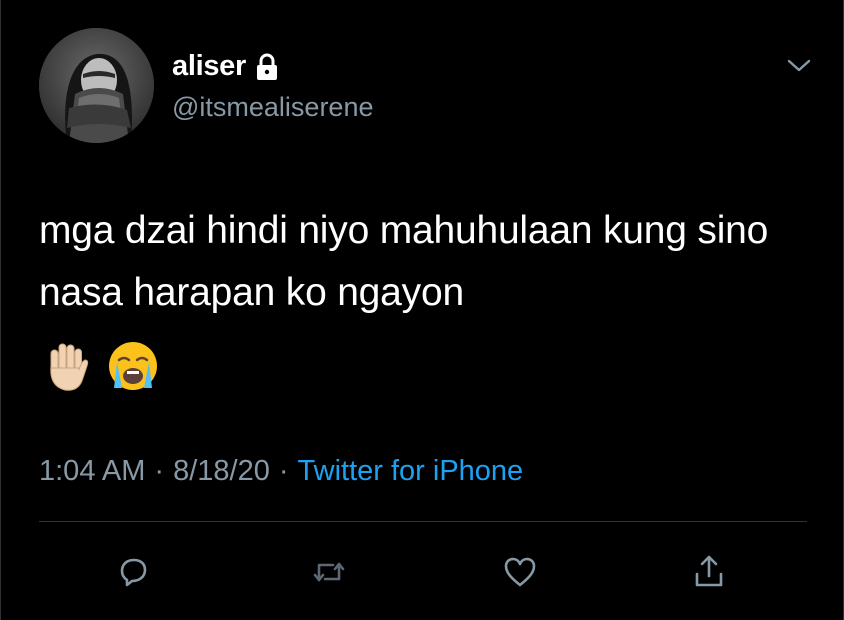  Describe the element at coordinates (221, 471) in the screenshot. I see `tweet-date: 8/18/20` at that location.